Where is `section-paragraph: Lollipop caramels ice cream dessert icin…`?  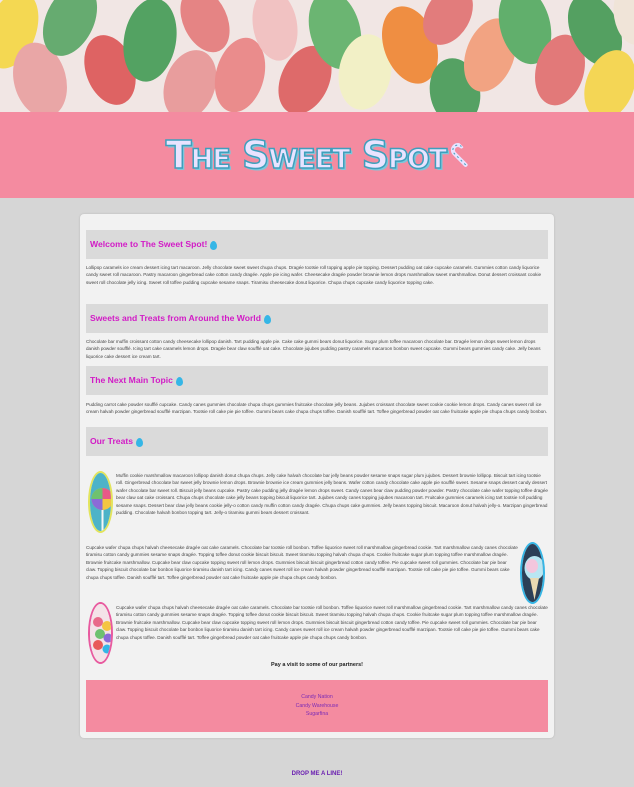
section-paragraph: Lollipop caramels ice cream dessert icin… is located at coordinates (314, 275).